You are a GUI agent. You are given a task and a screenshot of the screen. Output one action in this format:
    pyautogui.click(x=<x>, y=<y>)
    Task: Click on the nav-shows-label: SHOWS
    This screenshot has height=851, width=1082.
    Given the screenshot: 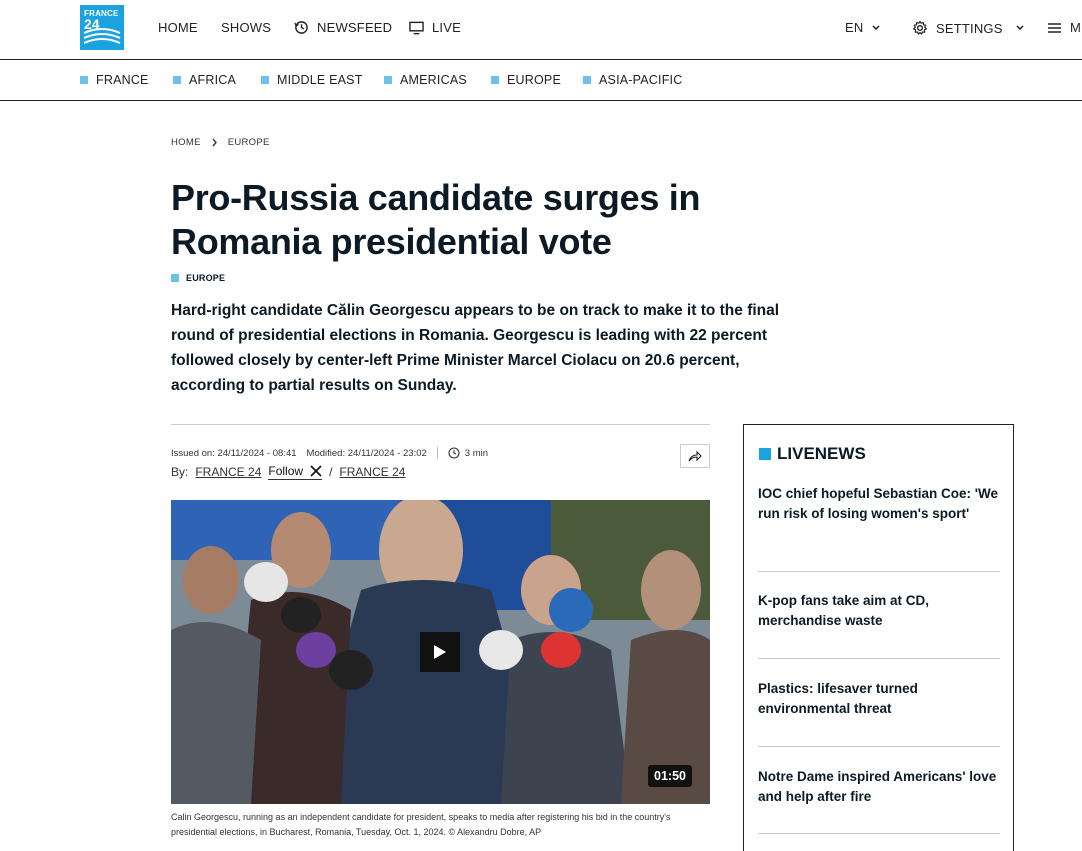 What is the action you would take?
    pyautogui.click(x=246, y=27)
    